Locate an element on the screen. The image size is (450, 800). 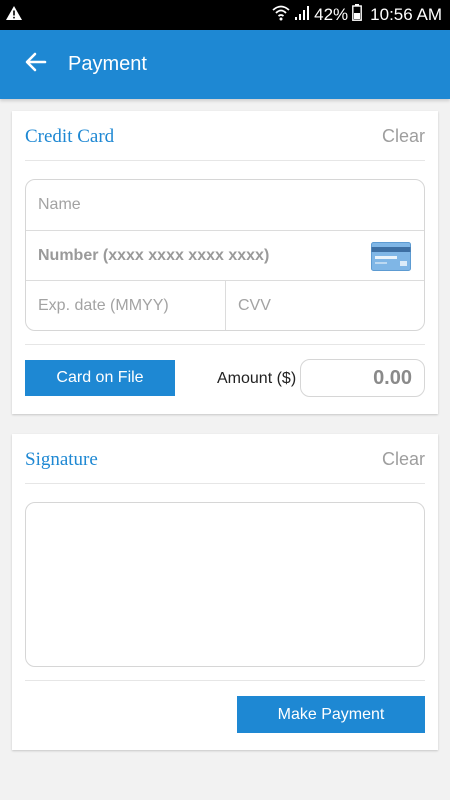
signal-bars-icon is located at coordinates (302, 15).